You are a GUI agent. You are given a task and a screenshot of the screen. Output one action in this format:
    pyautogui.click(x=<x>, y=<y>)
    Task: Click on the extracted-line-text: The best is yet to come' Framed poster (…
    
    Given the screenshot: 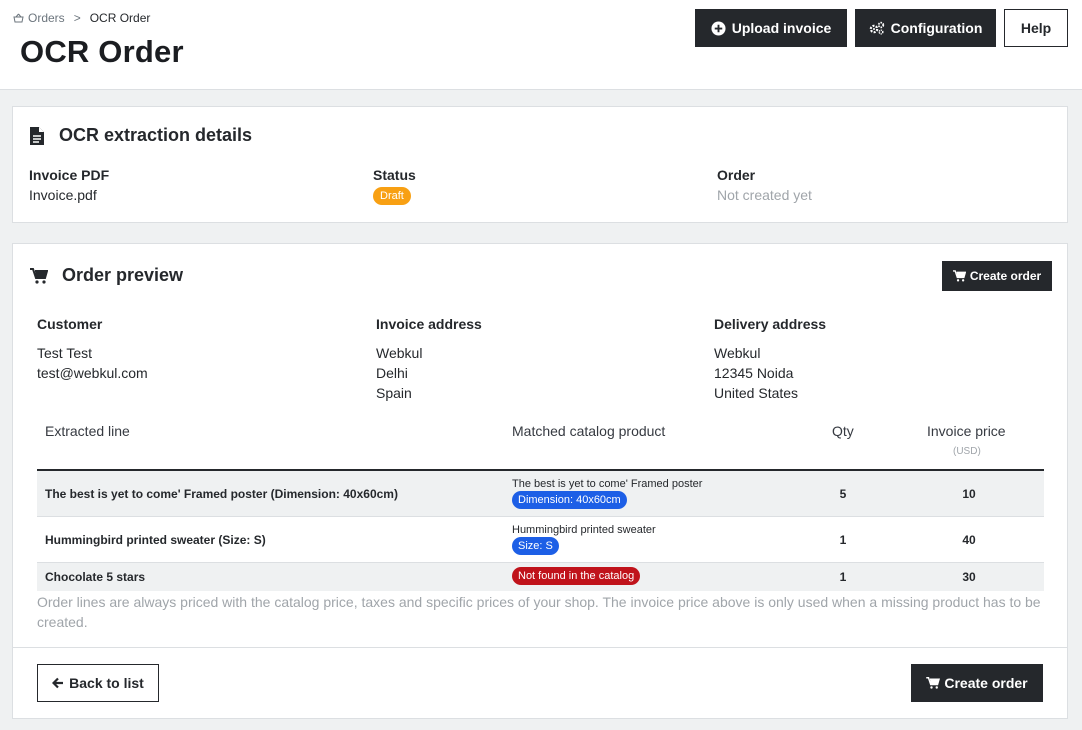 What is the action you would take?
    pyautogui.click(x=221, y=494)
    